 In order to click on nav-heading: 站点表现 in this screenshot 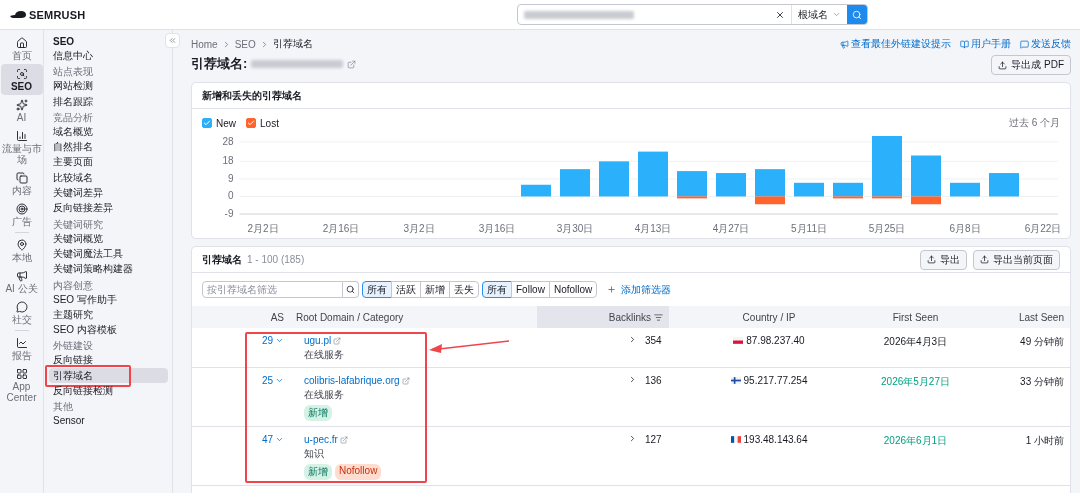, I will do `click(73, 72)`.